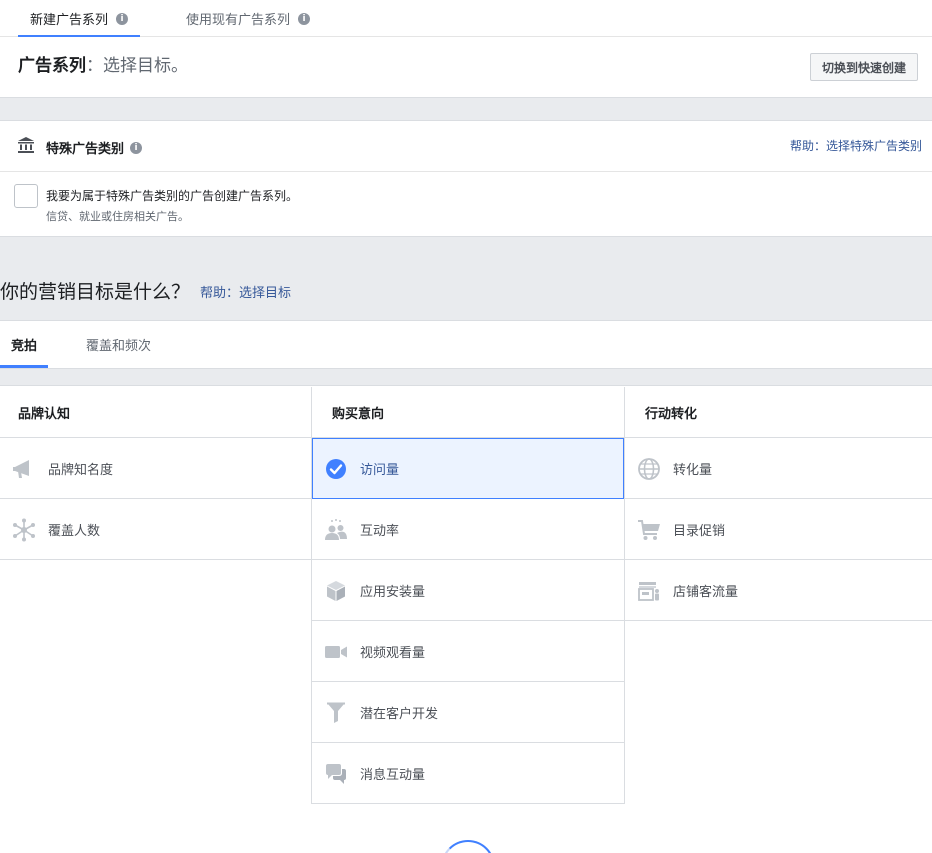  Describe the element at coordinates (468, 773) in the screenshot. I see `objective-messages: 消息互动量` at that location.